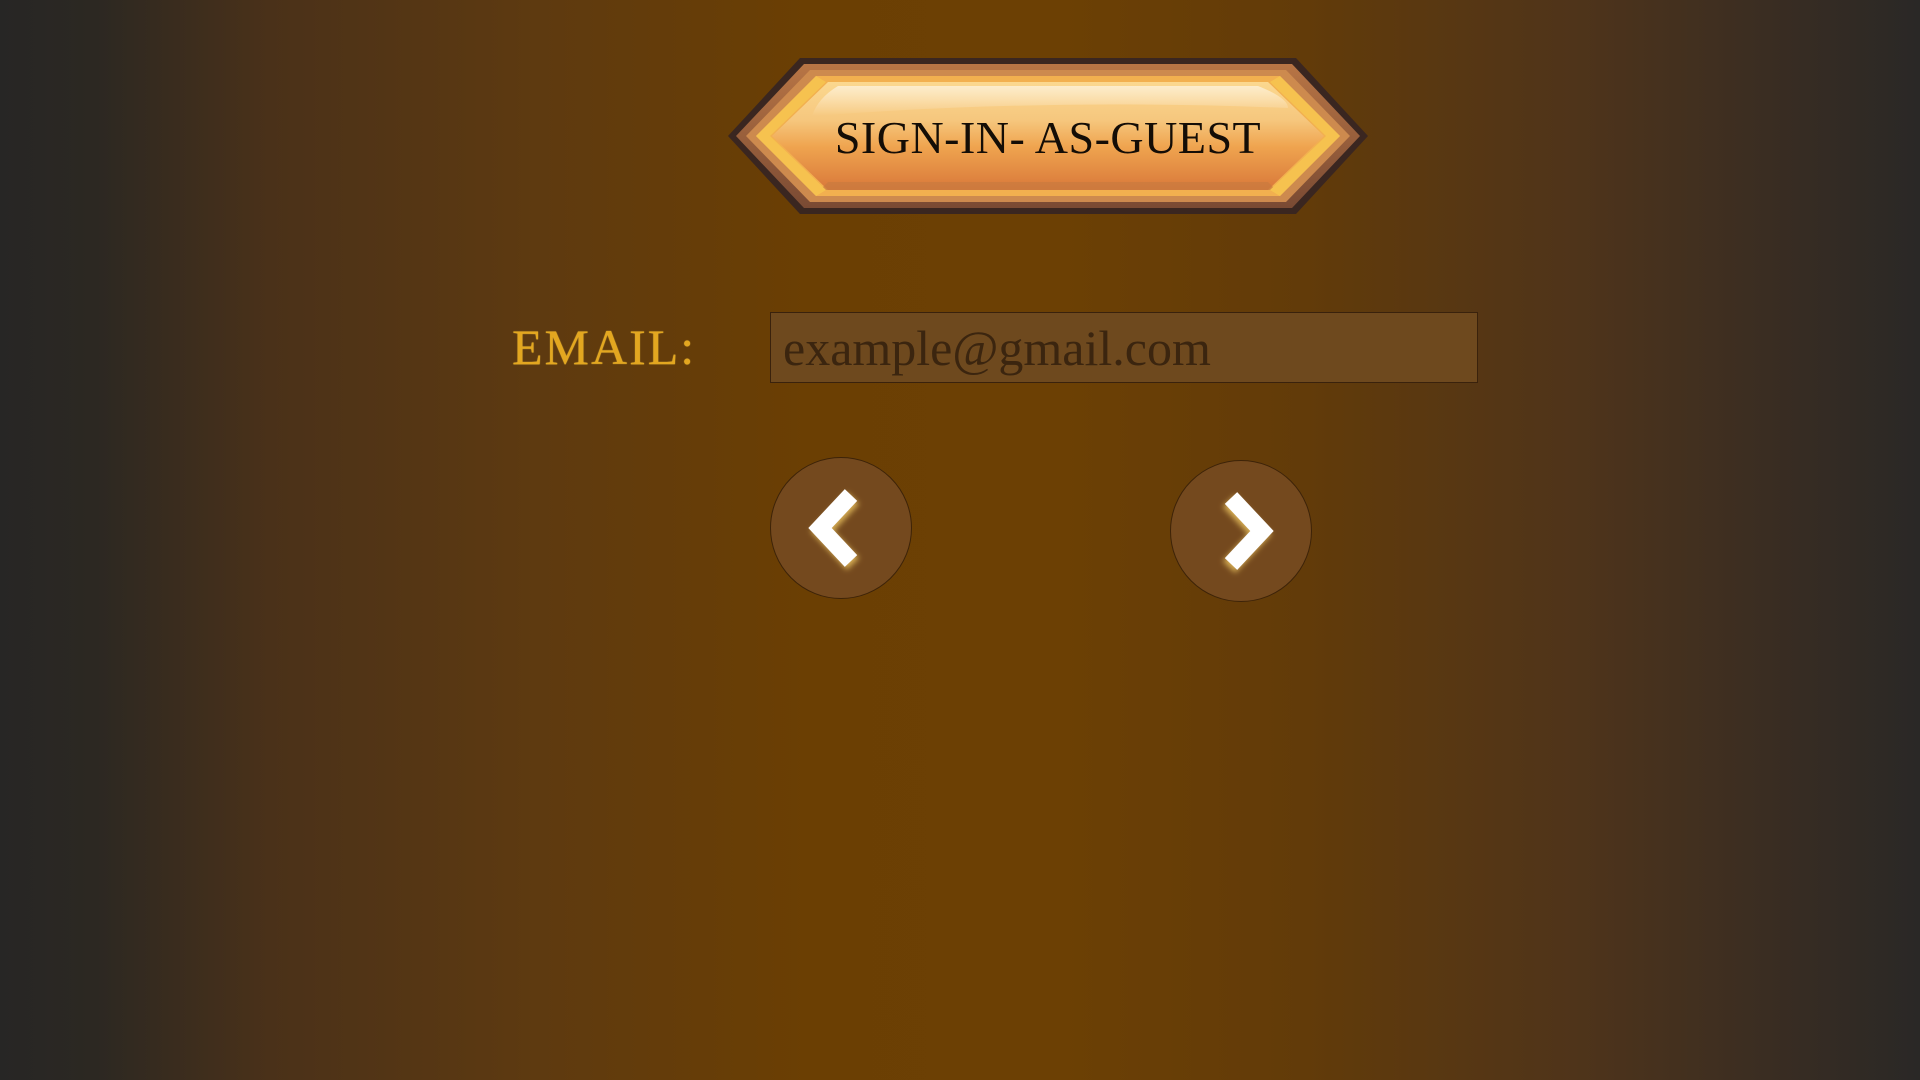  I want to click on chevron-left-icon, so click(833, 528).